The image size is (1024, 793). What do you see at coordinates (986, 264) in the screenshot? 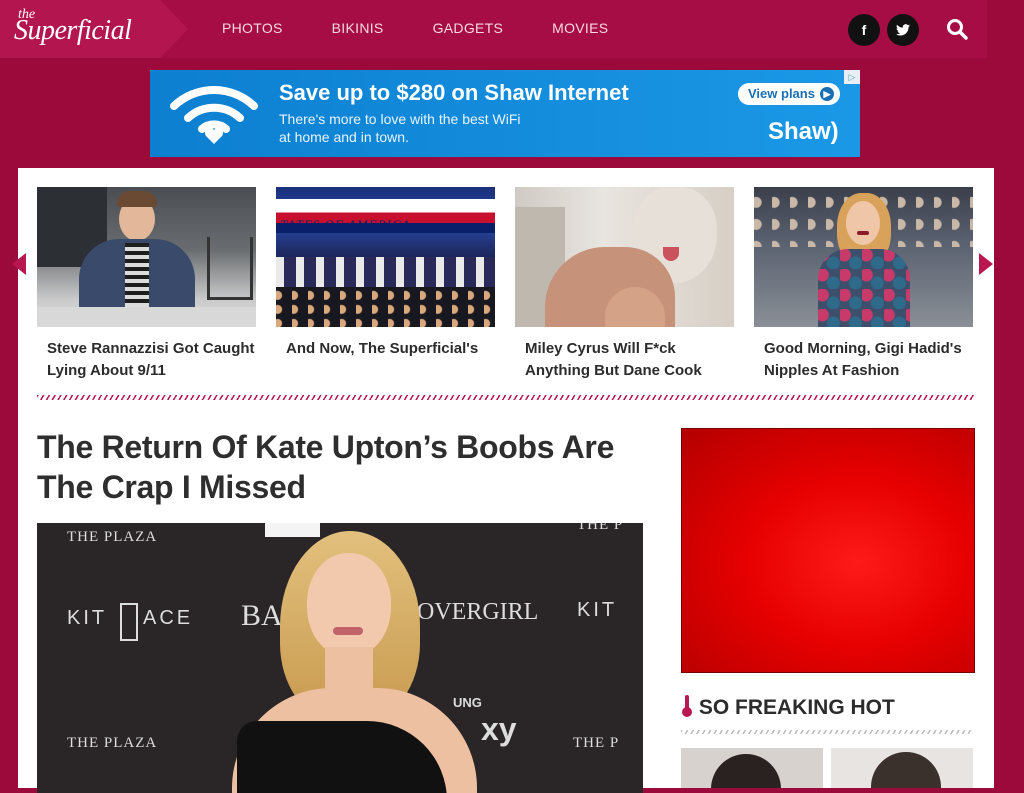
I see `carousel-next-icon` at bounding box center [986, 264].